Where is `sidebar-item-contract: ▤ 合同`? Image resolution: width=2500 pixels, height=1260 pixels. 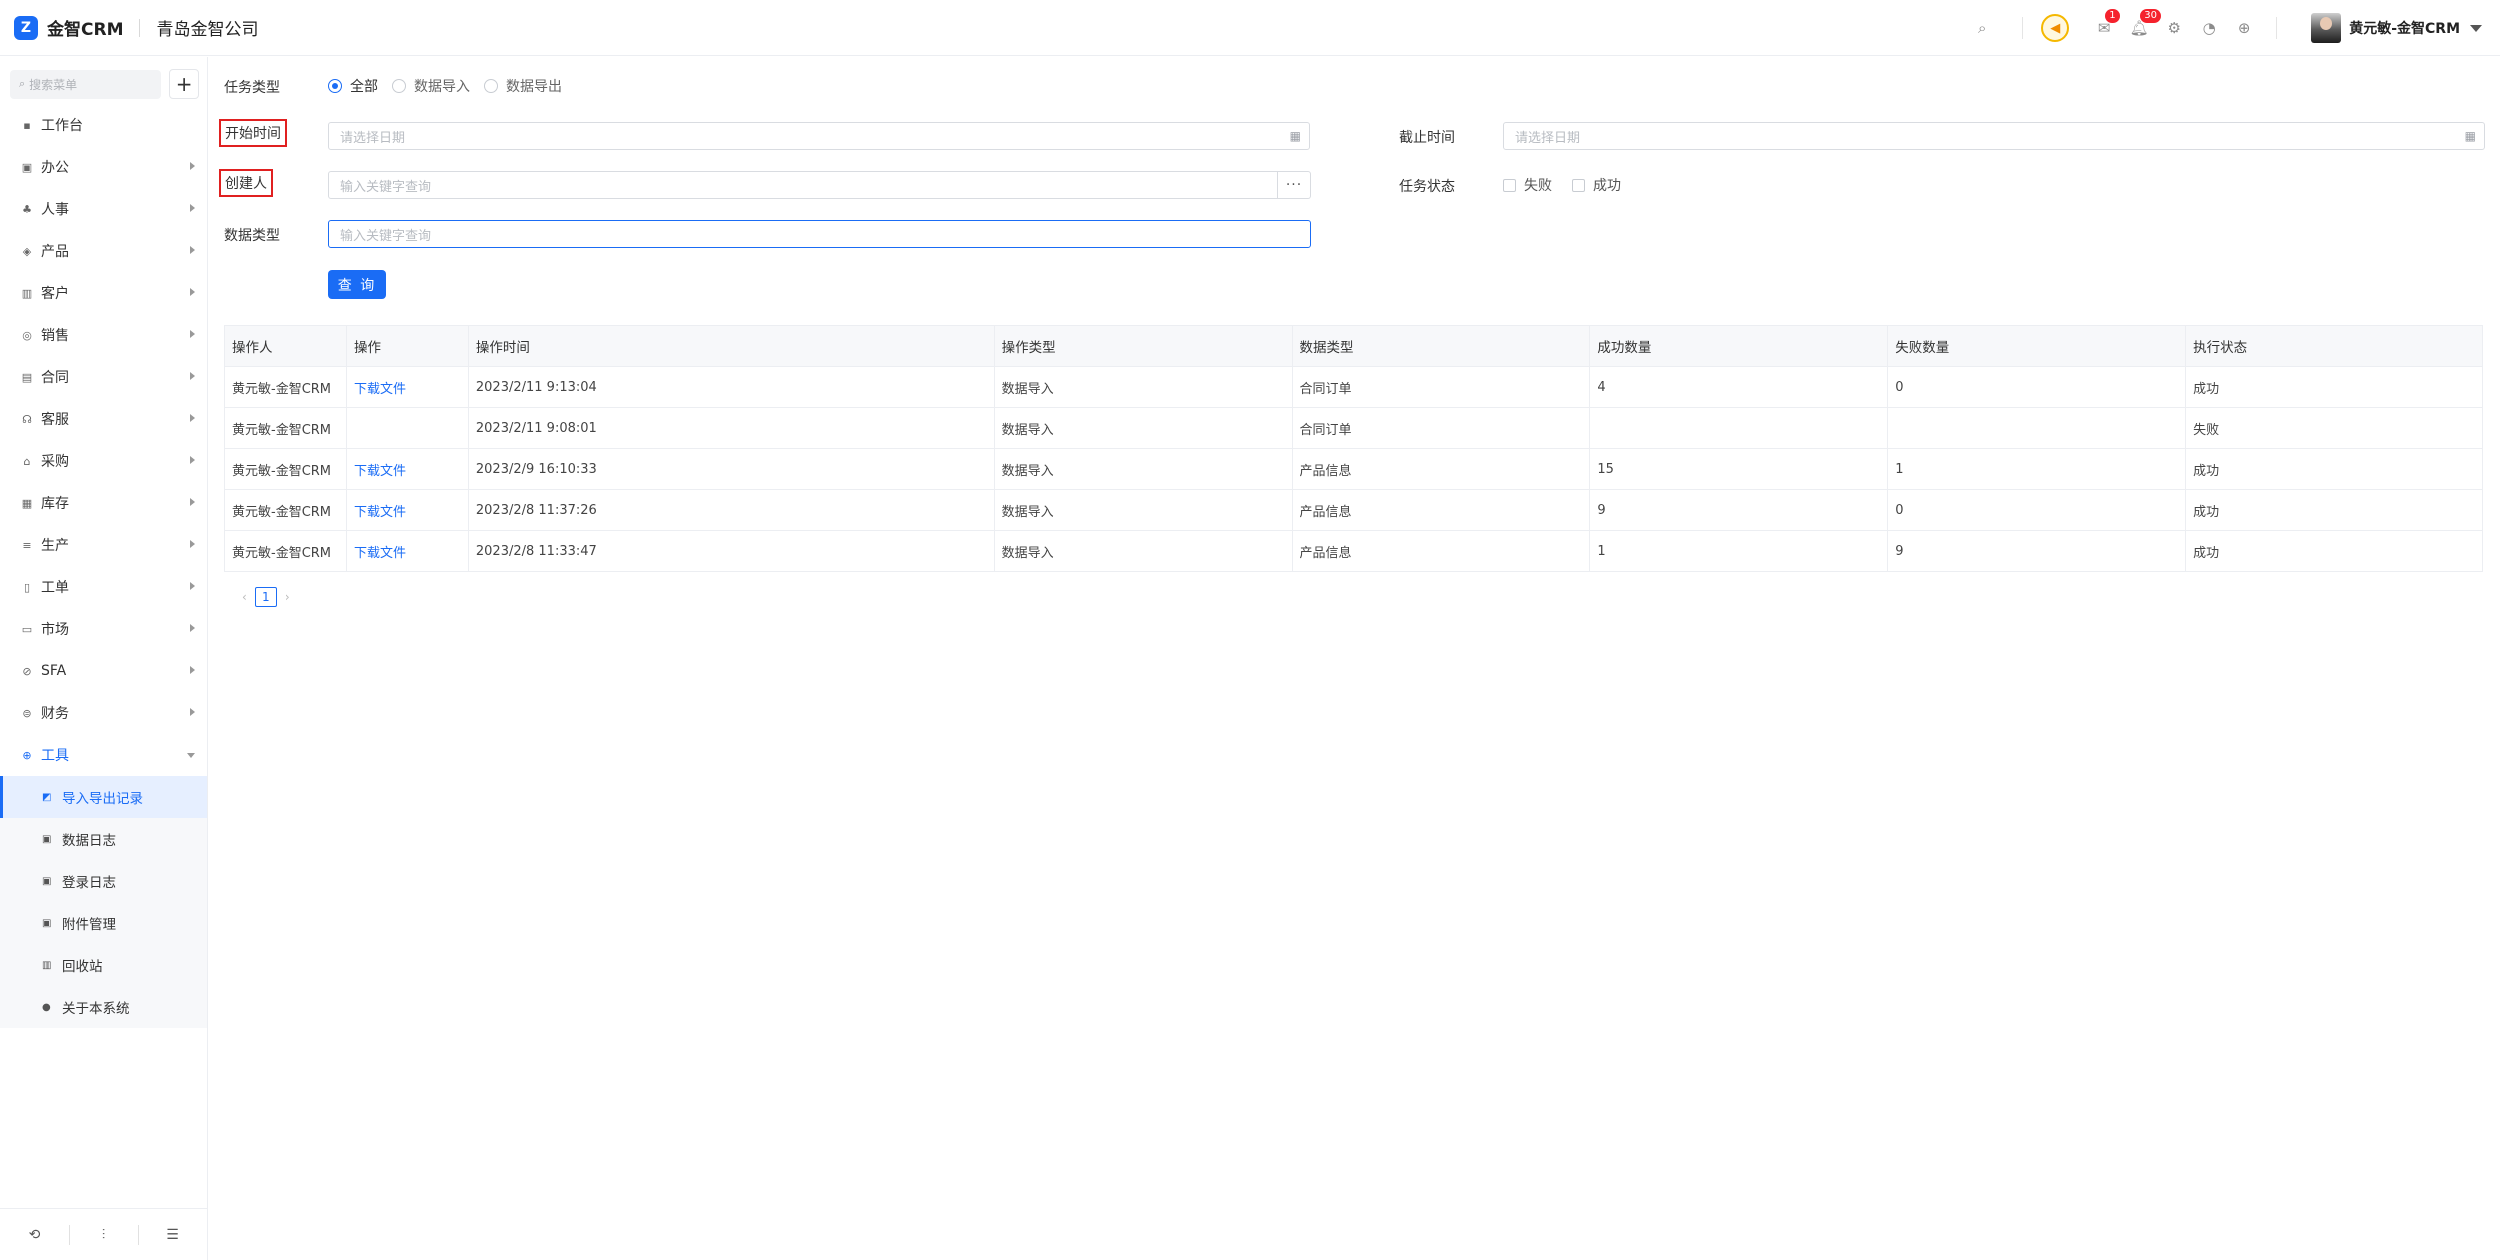 sidebar-item-contract: ▤ 合同 is located at coordinates (103, 377).